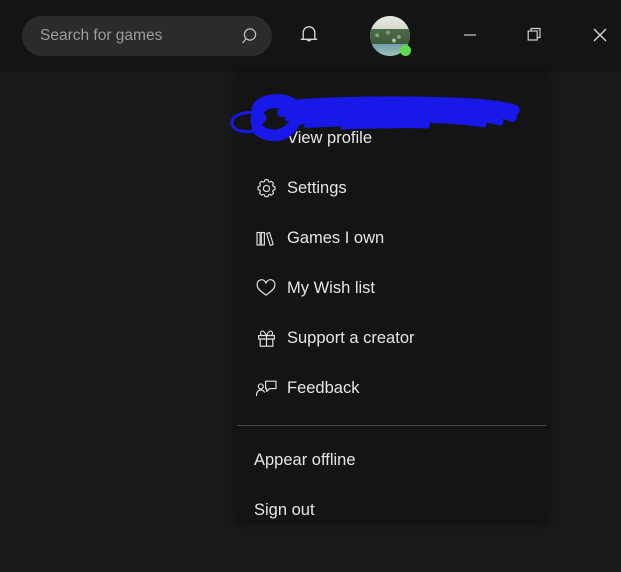 The image size is (621, 572). I want to click on bell-icon, so click(309, 37).